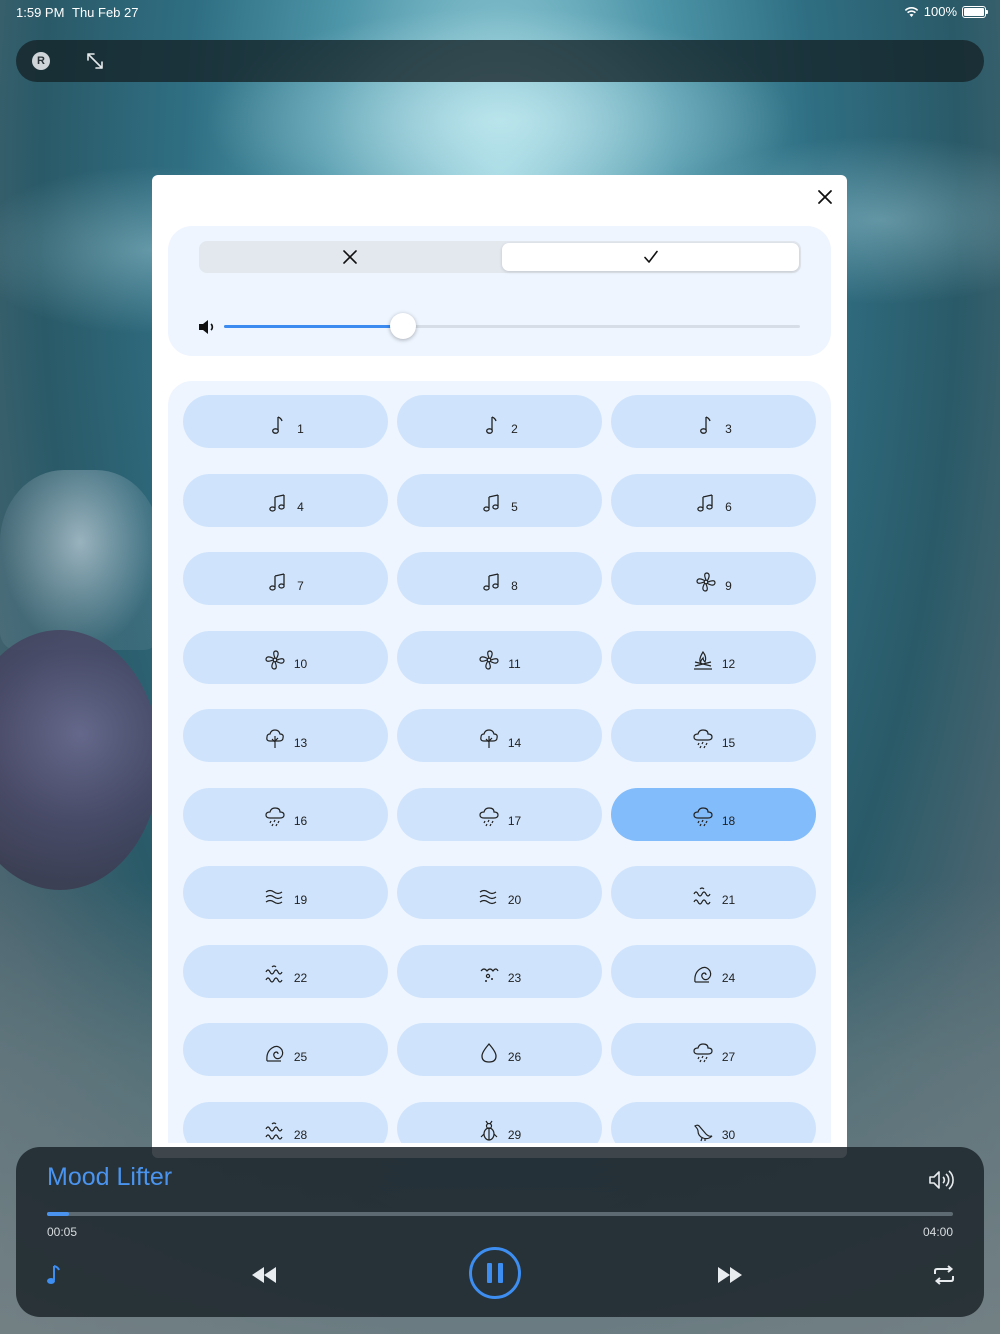 Image resolution: width=1000 pixels, height=1334 pixels. Describe the element at coordinates (300, 428) in the screenshot. I see `sound-tile-label: 1` at that location.